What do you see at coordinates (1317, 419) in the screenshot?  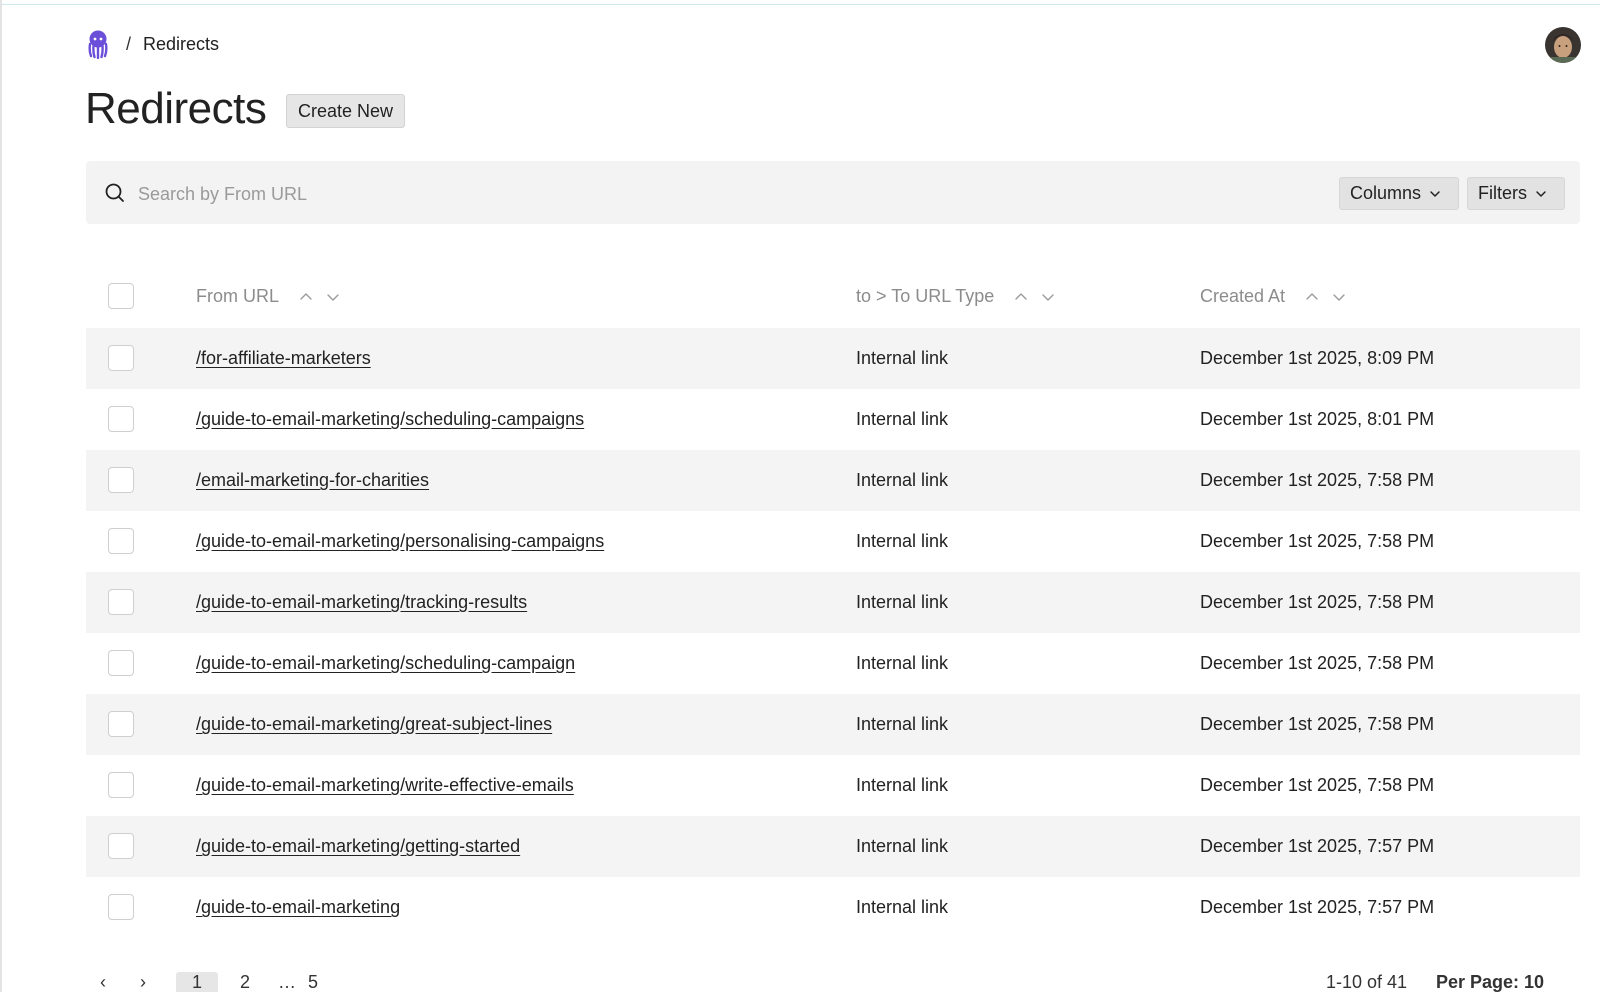 I see `created-at: December 1st 2025, 8:01 PM` at bounding box center [1317, 419].